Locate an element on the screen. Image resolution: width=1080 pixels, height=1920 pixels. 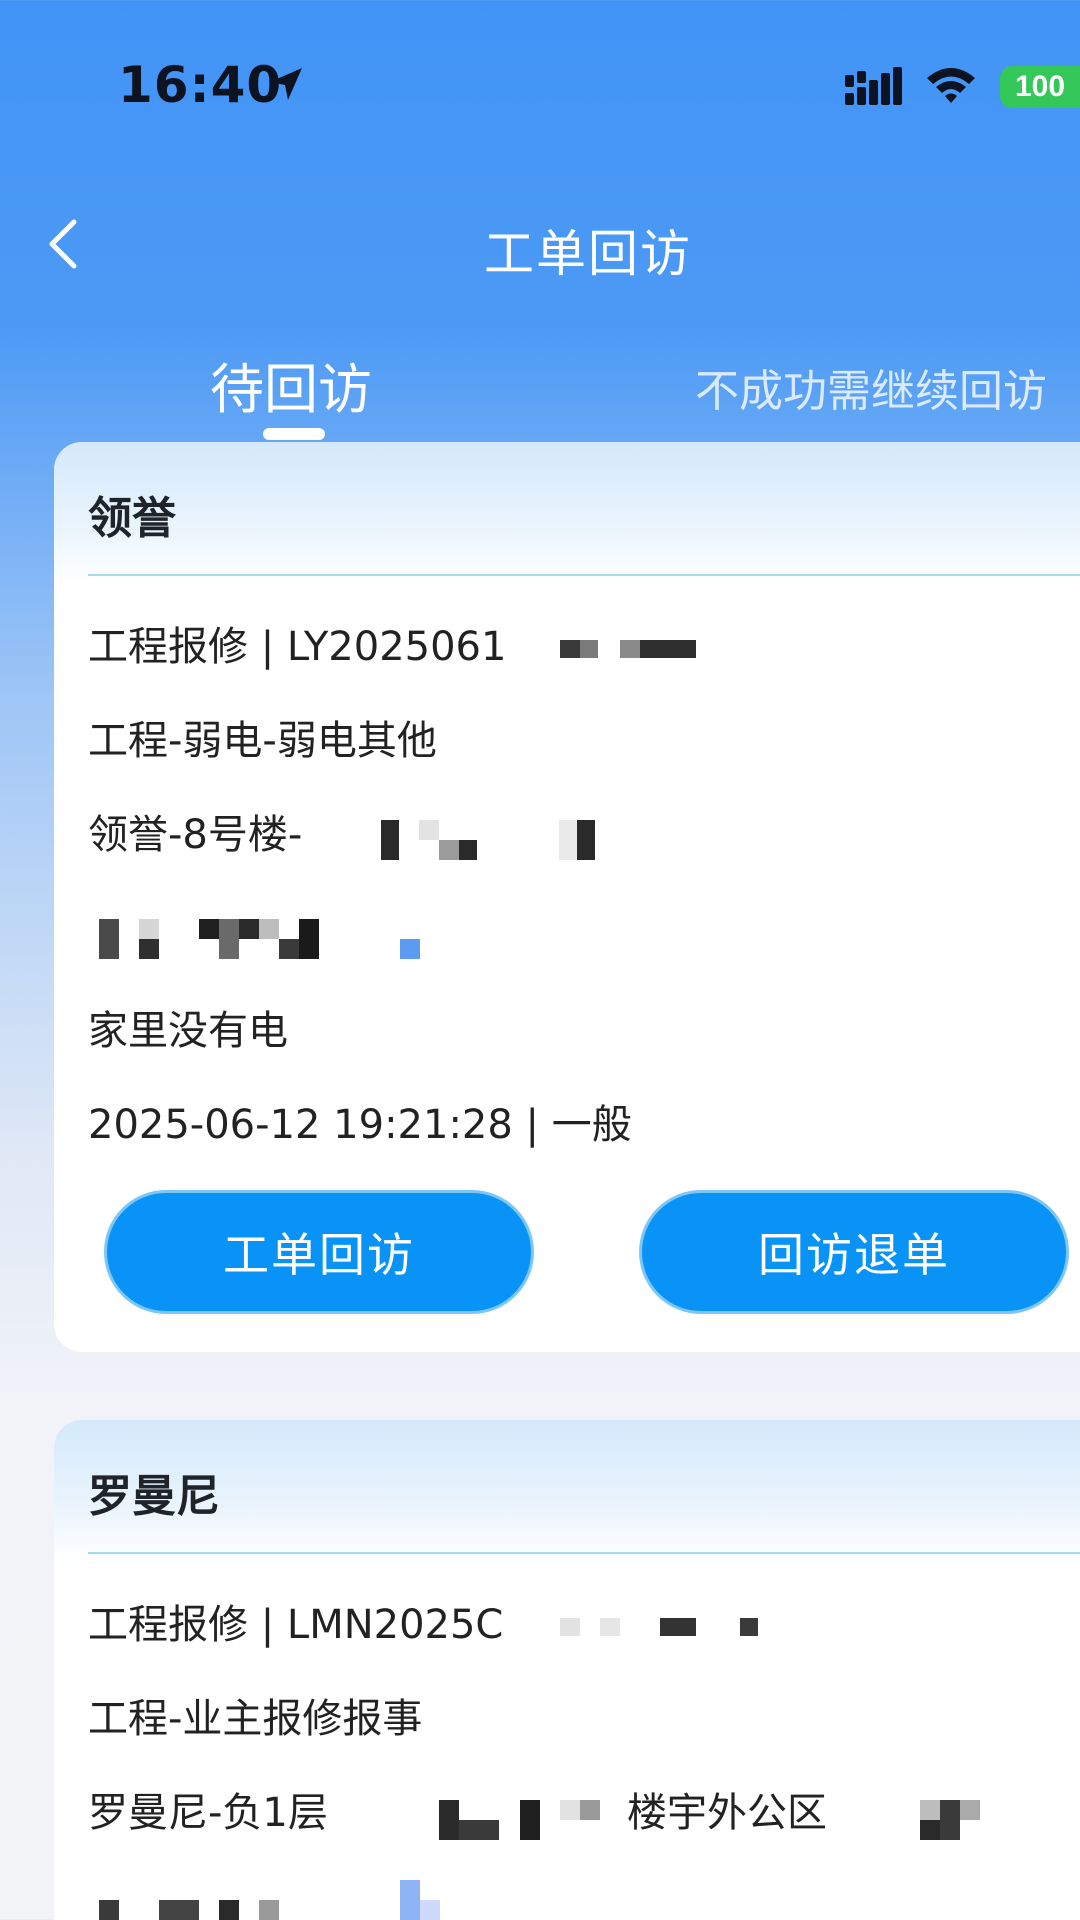
order-category: 工程-弱电-弱电其他 is located at coordinates (262, 741).